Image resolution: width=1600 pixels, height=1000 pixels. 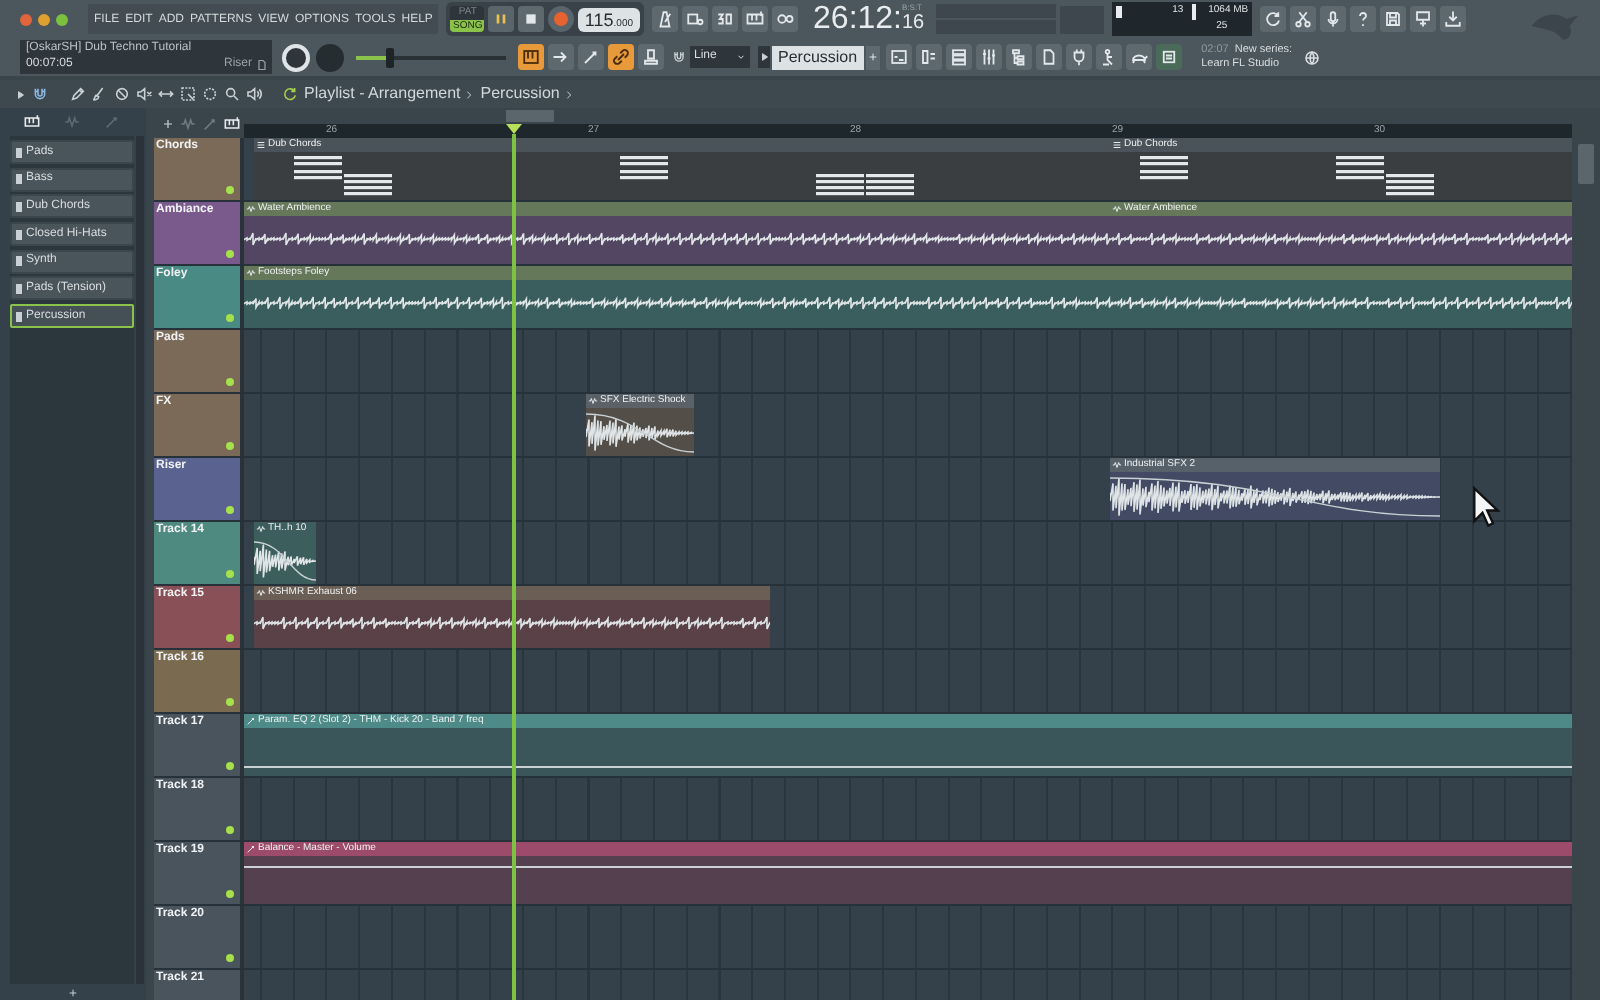 I want to click on square-icon, so click(x=1168, y=57).